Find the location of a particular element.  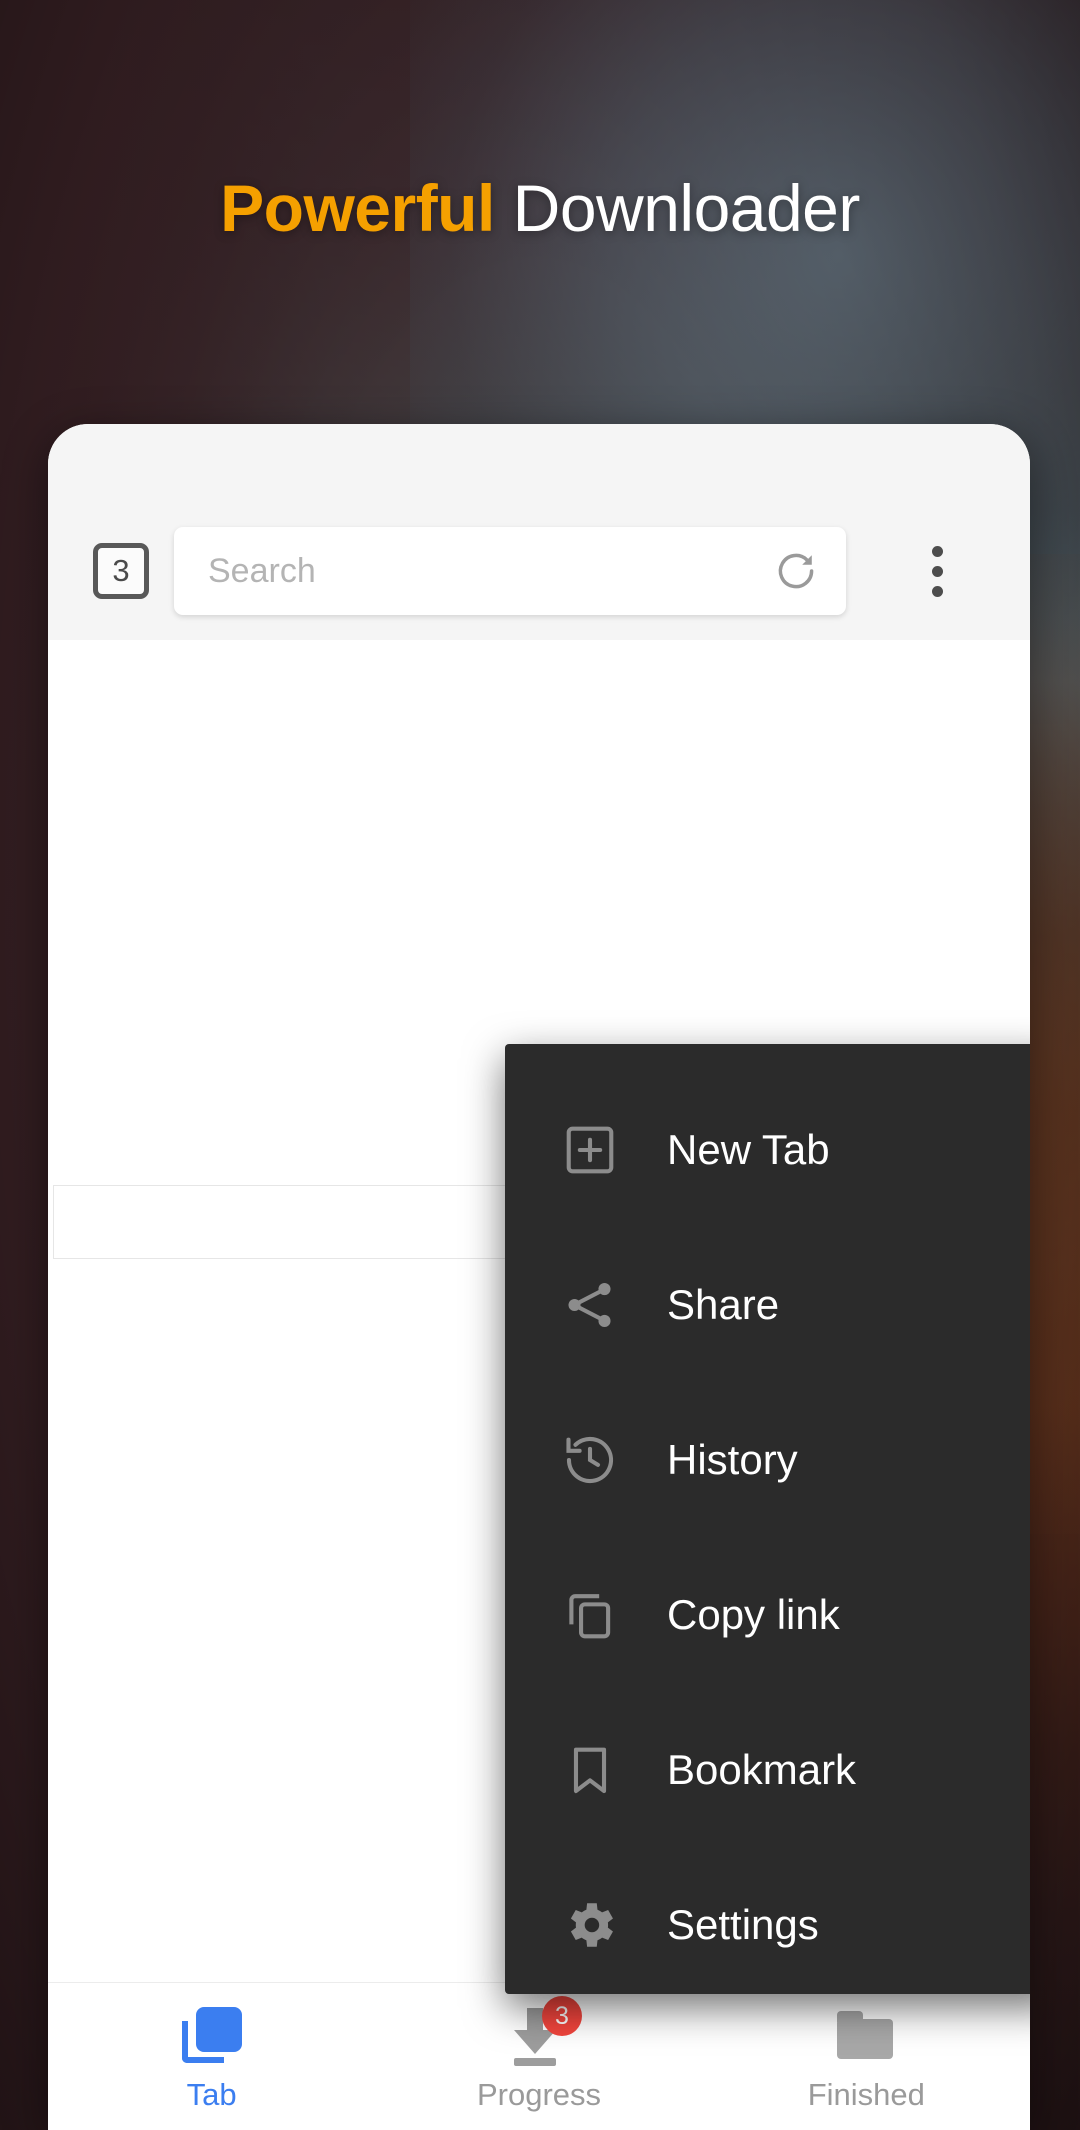

refresh-icon is located at coordinates (796, 571).